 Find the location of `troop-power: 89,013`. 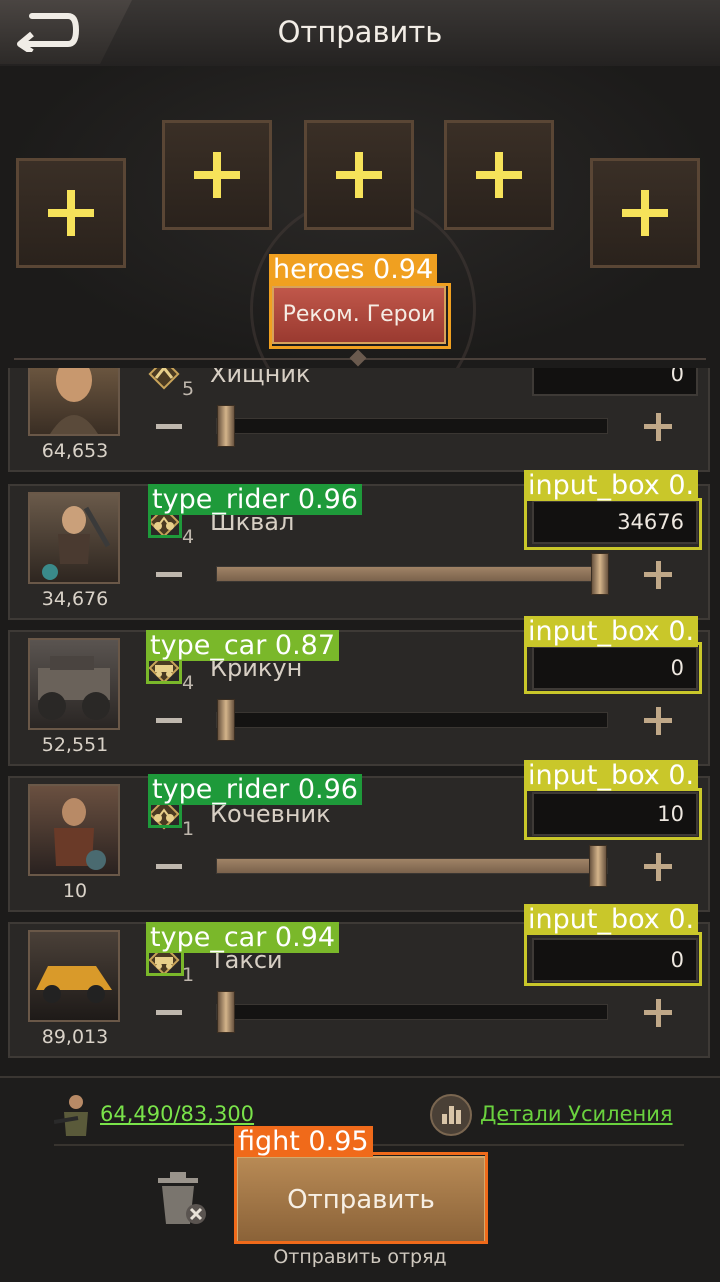

troop-power: 89,013 is located at coordinates (75, 1037).